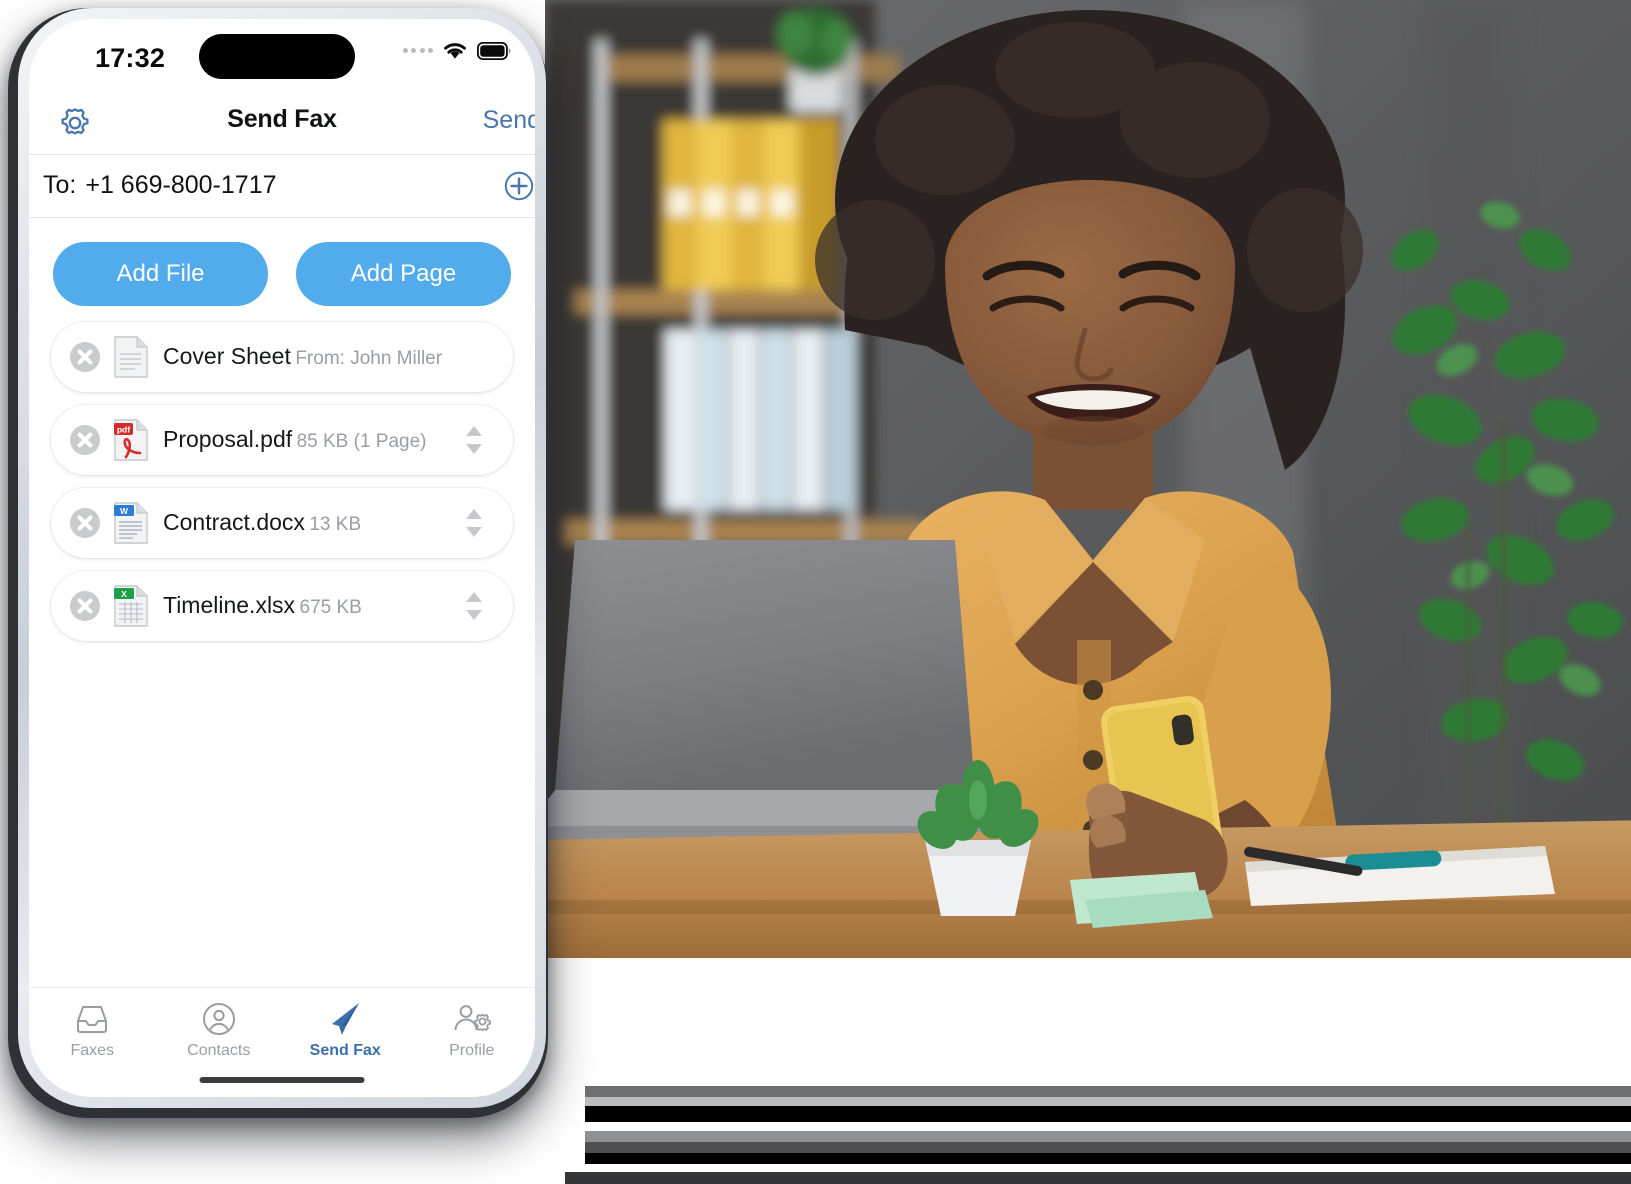 This screenshot has width=1631, height=1184. I want to click on wifi-icon, so click(455, 50).